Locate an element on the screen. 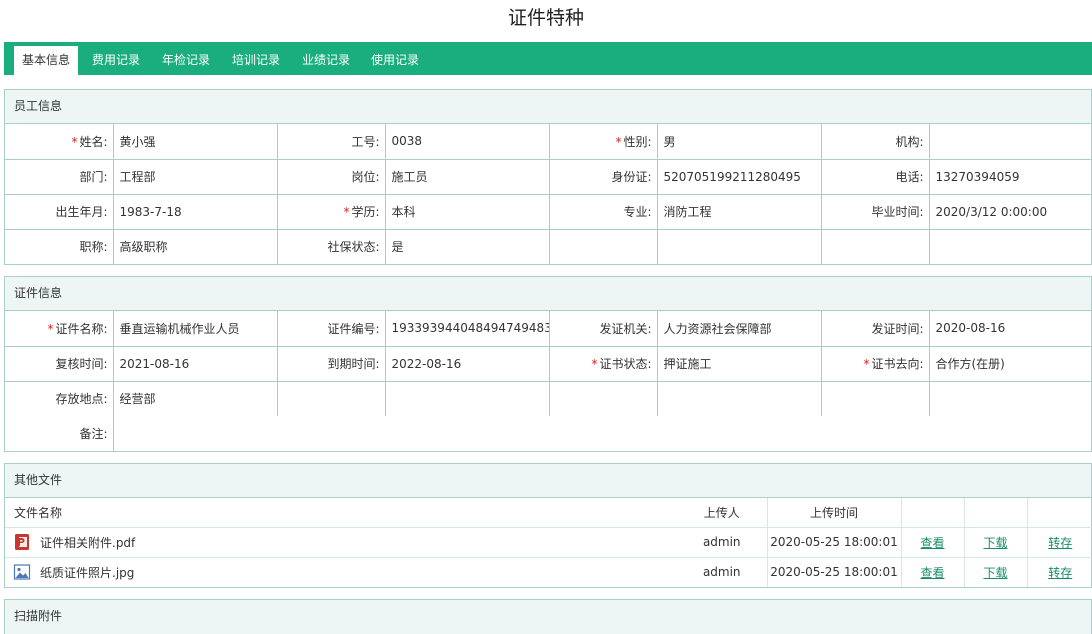 This screenshot has width=1092, height=634. field-label-text: 性别: is located at coordinates (637, 141).